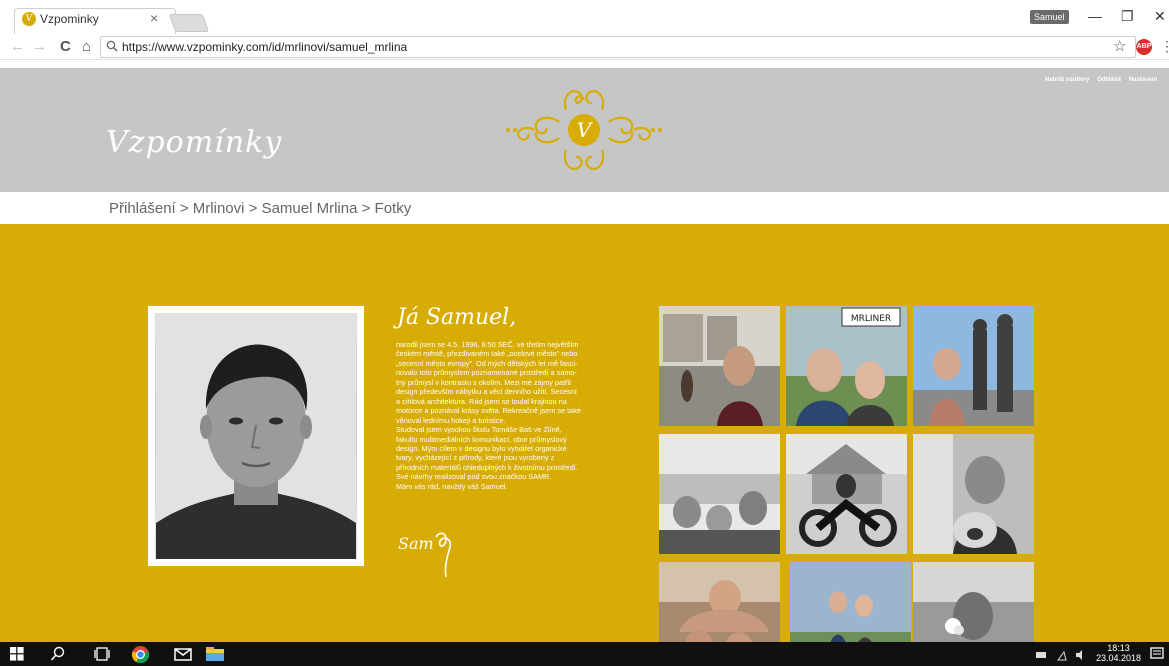  I want to click on logout-link: Odhlásit, so click(1109, 80).